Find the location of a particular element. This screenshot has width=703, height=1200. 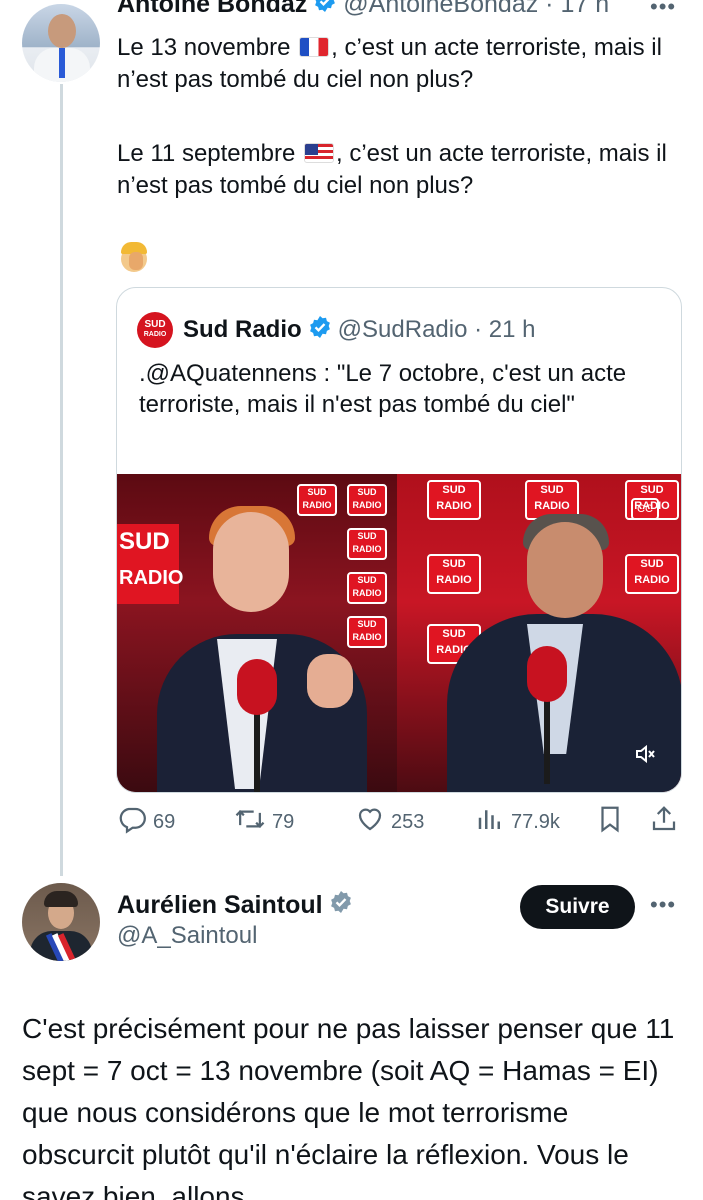

share-icon is located at coordinates (667, 822).